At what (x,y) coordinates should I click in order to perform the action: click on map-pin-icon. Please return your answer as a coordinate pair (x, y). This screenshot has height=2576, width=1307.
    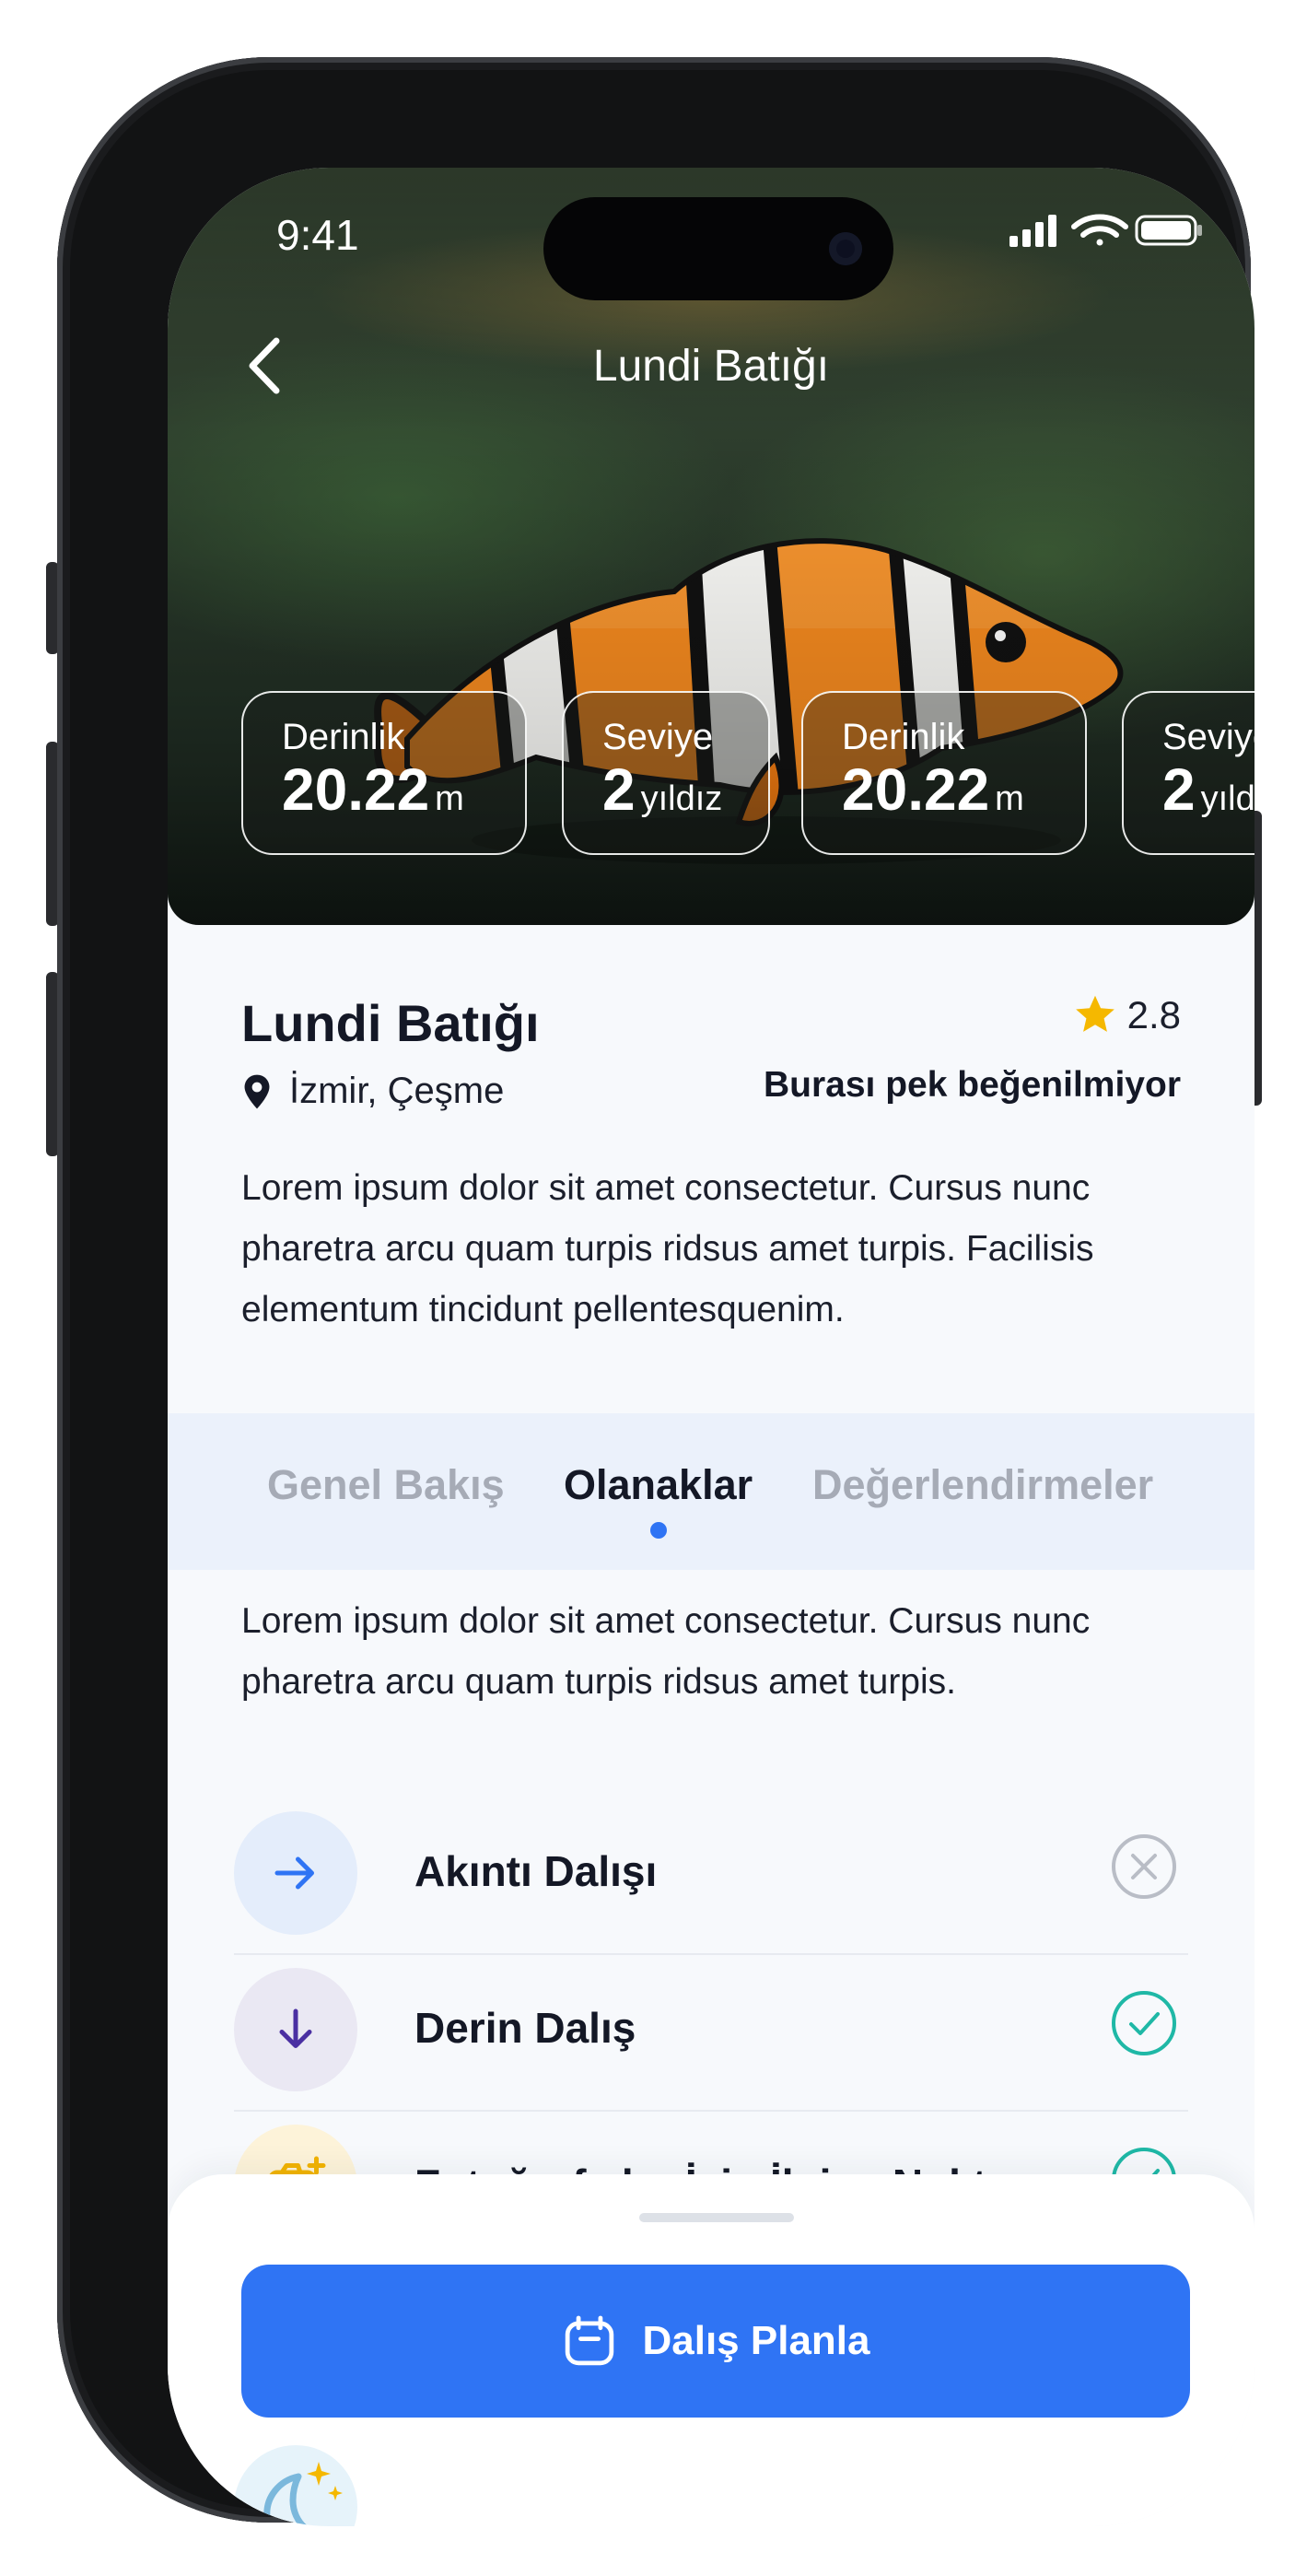
    Looking at the image, I should click on (257, 1091).